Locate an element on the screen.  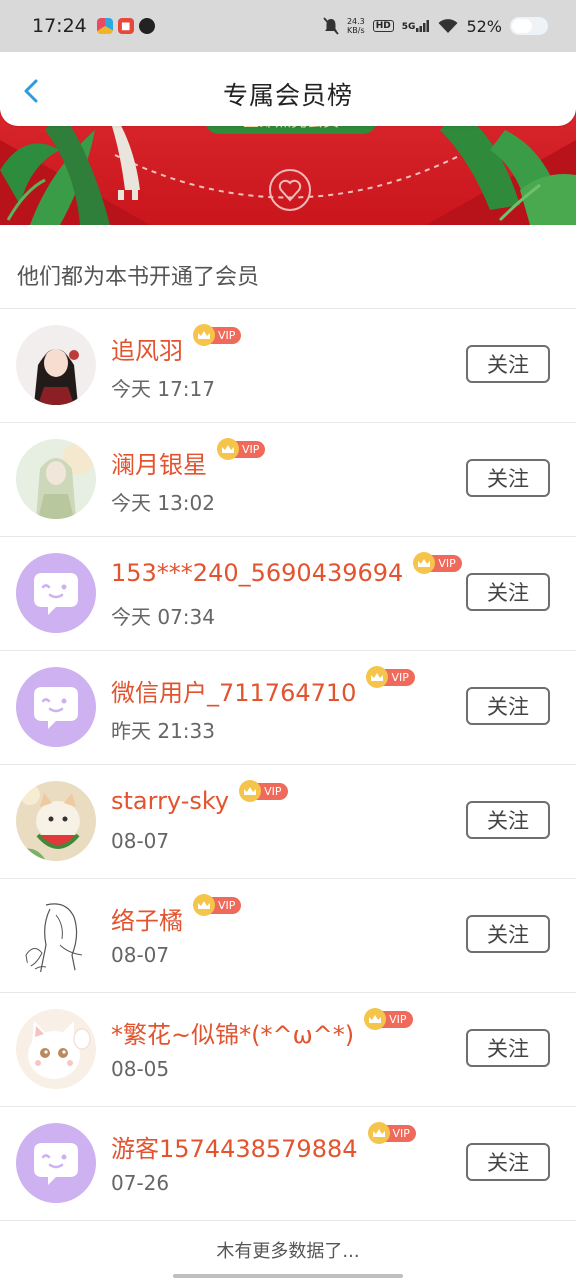
white-cat-avatar is located at coordinates (56, 1049).